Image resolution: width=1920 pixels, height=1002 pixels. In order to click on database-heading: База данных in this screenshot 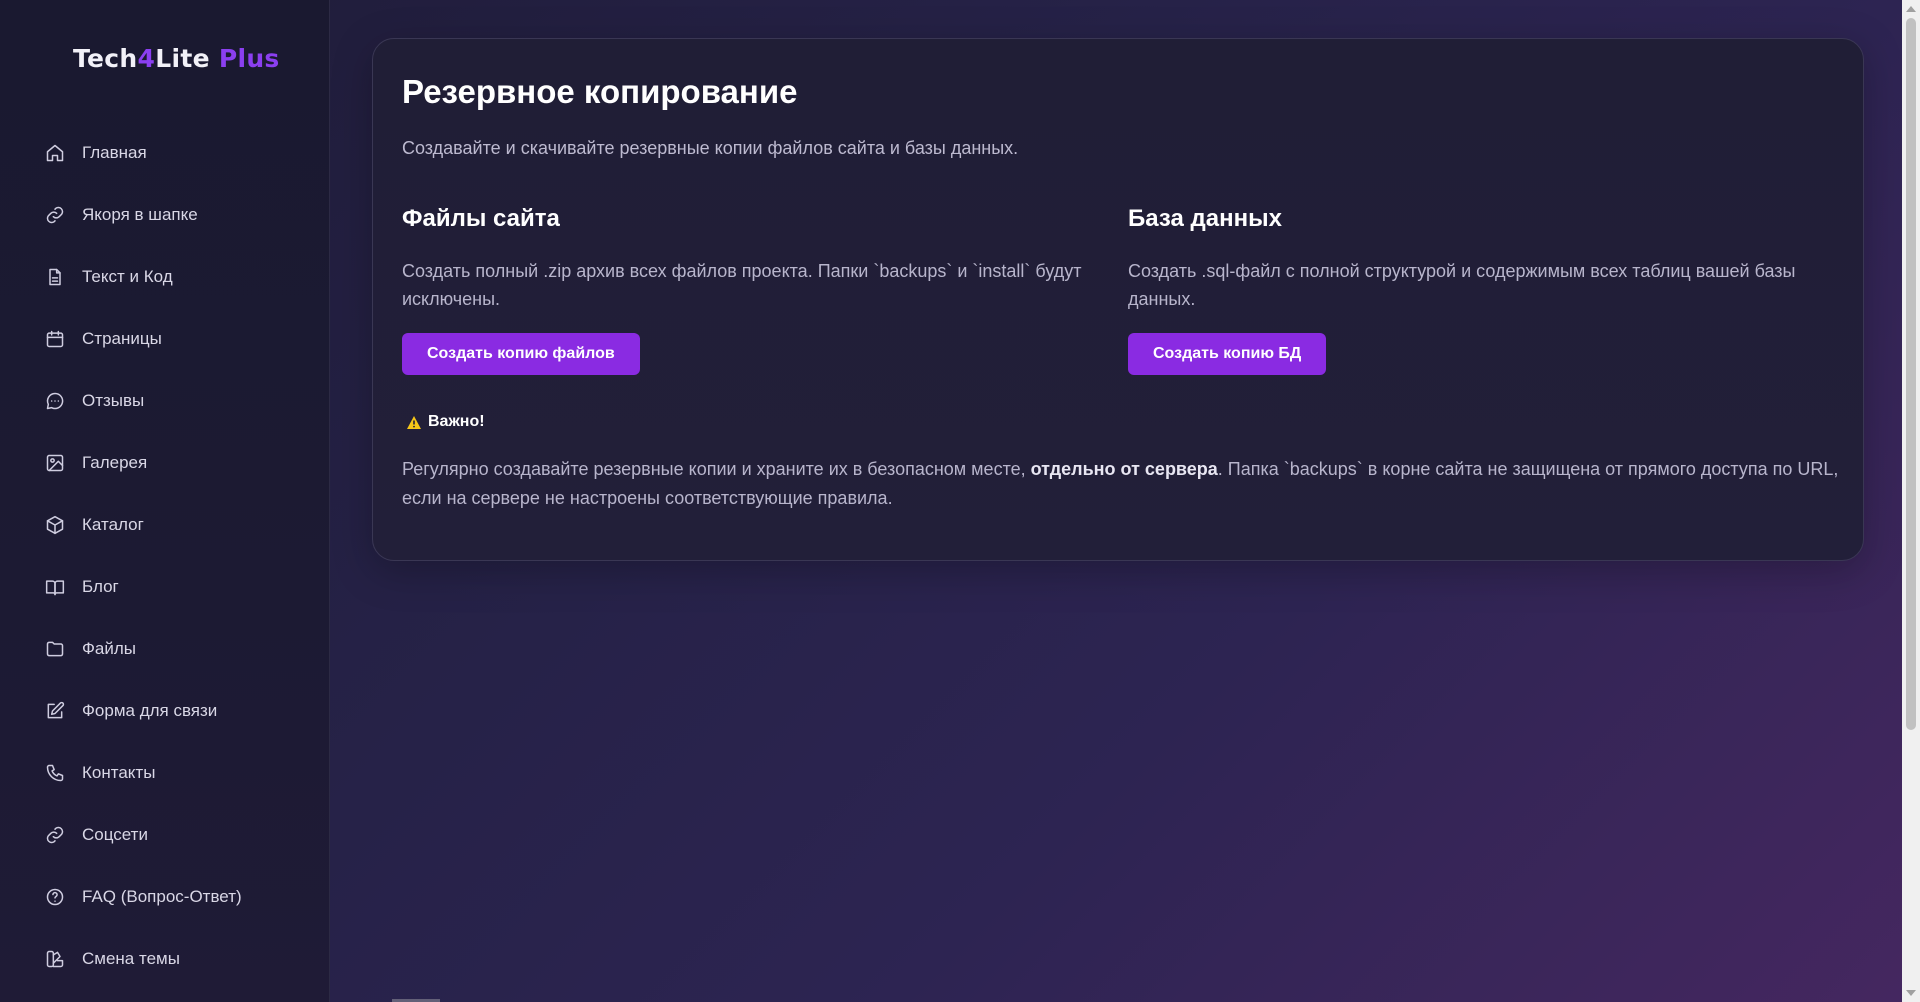, I will do `click(1205, 218)`.